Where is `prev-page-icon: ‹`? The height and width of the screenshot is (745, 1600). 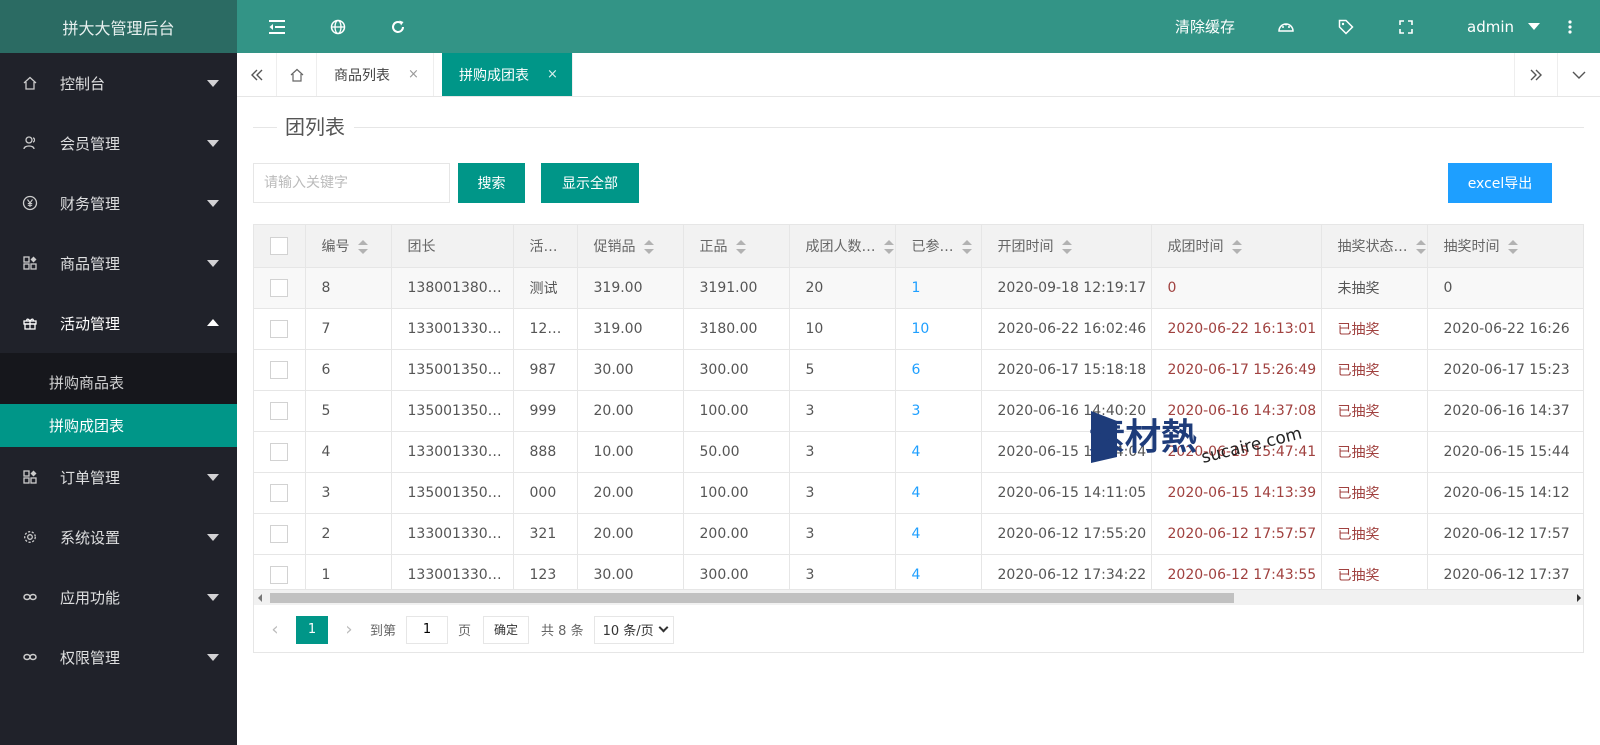 prev-page-icon: ‹ is located at coordinates (275, 629).